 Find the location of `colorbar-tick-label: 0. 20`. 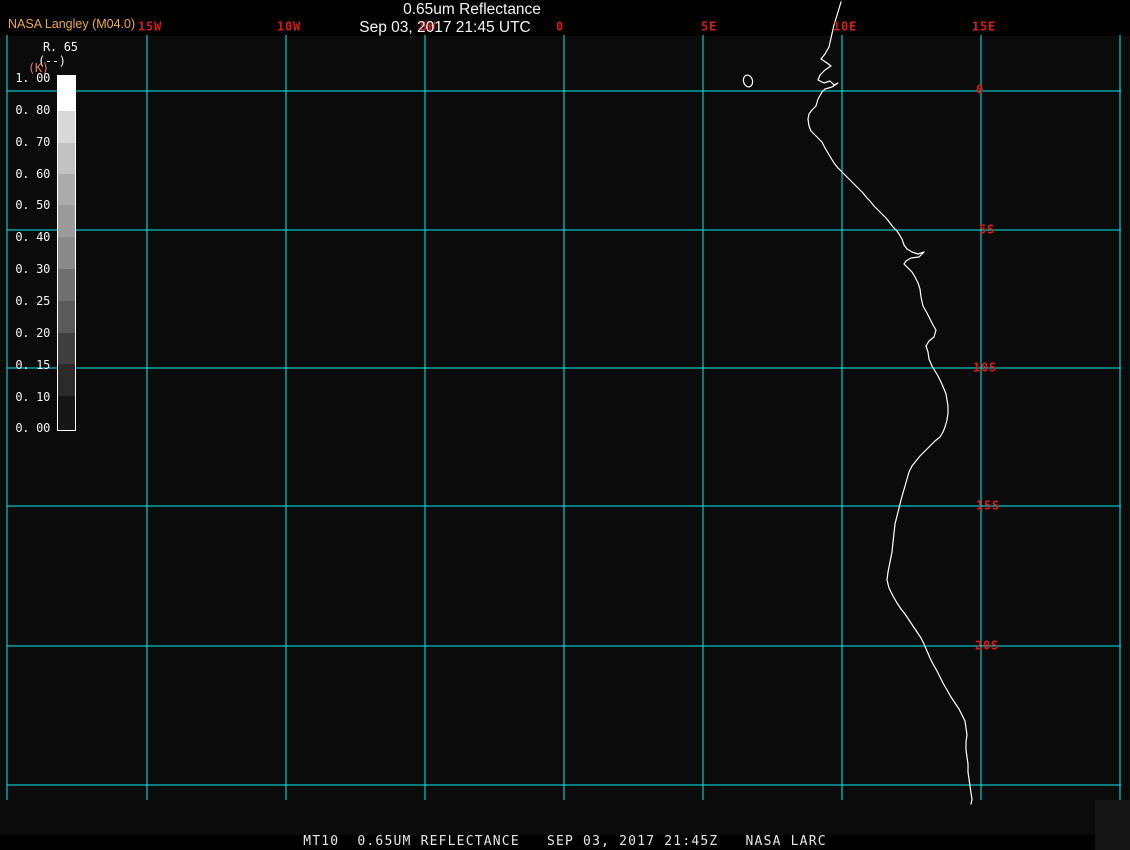

colorbar-tick-label: 0. 20 is located at coordinates (32, 333).